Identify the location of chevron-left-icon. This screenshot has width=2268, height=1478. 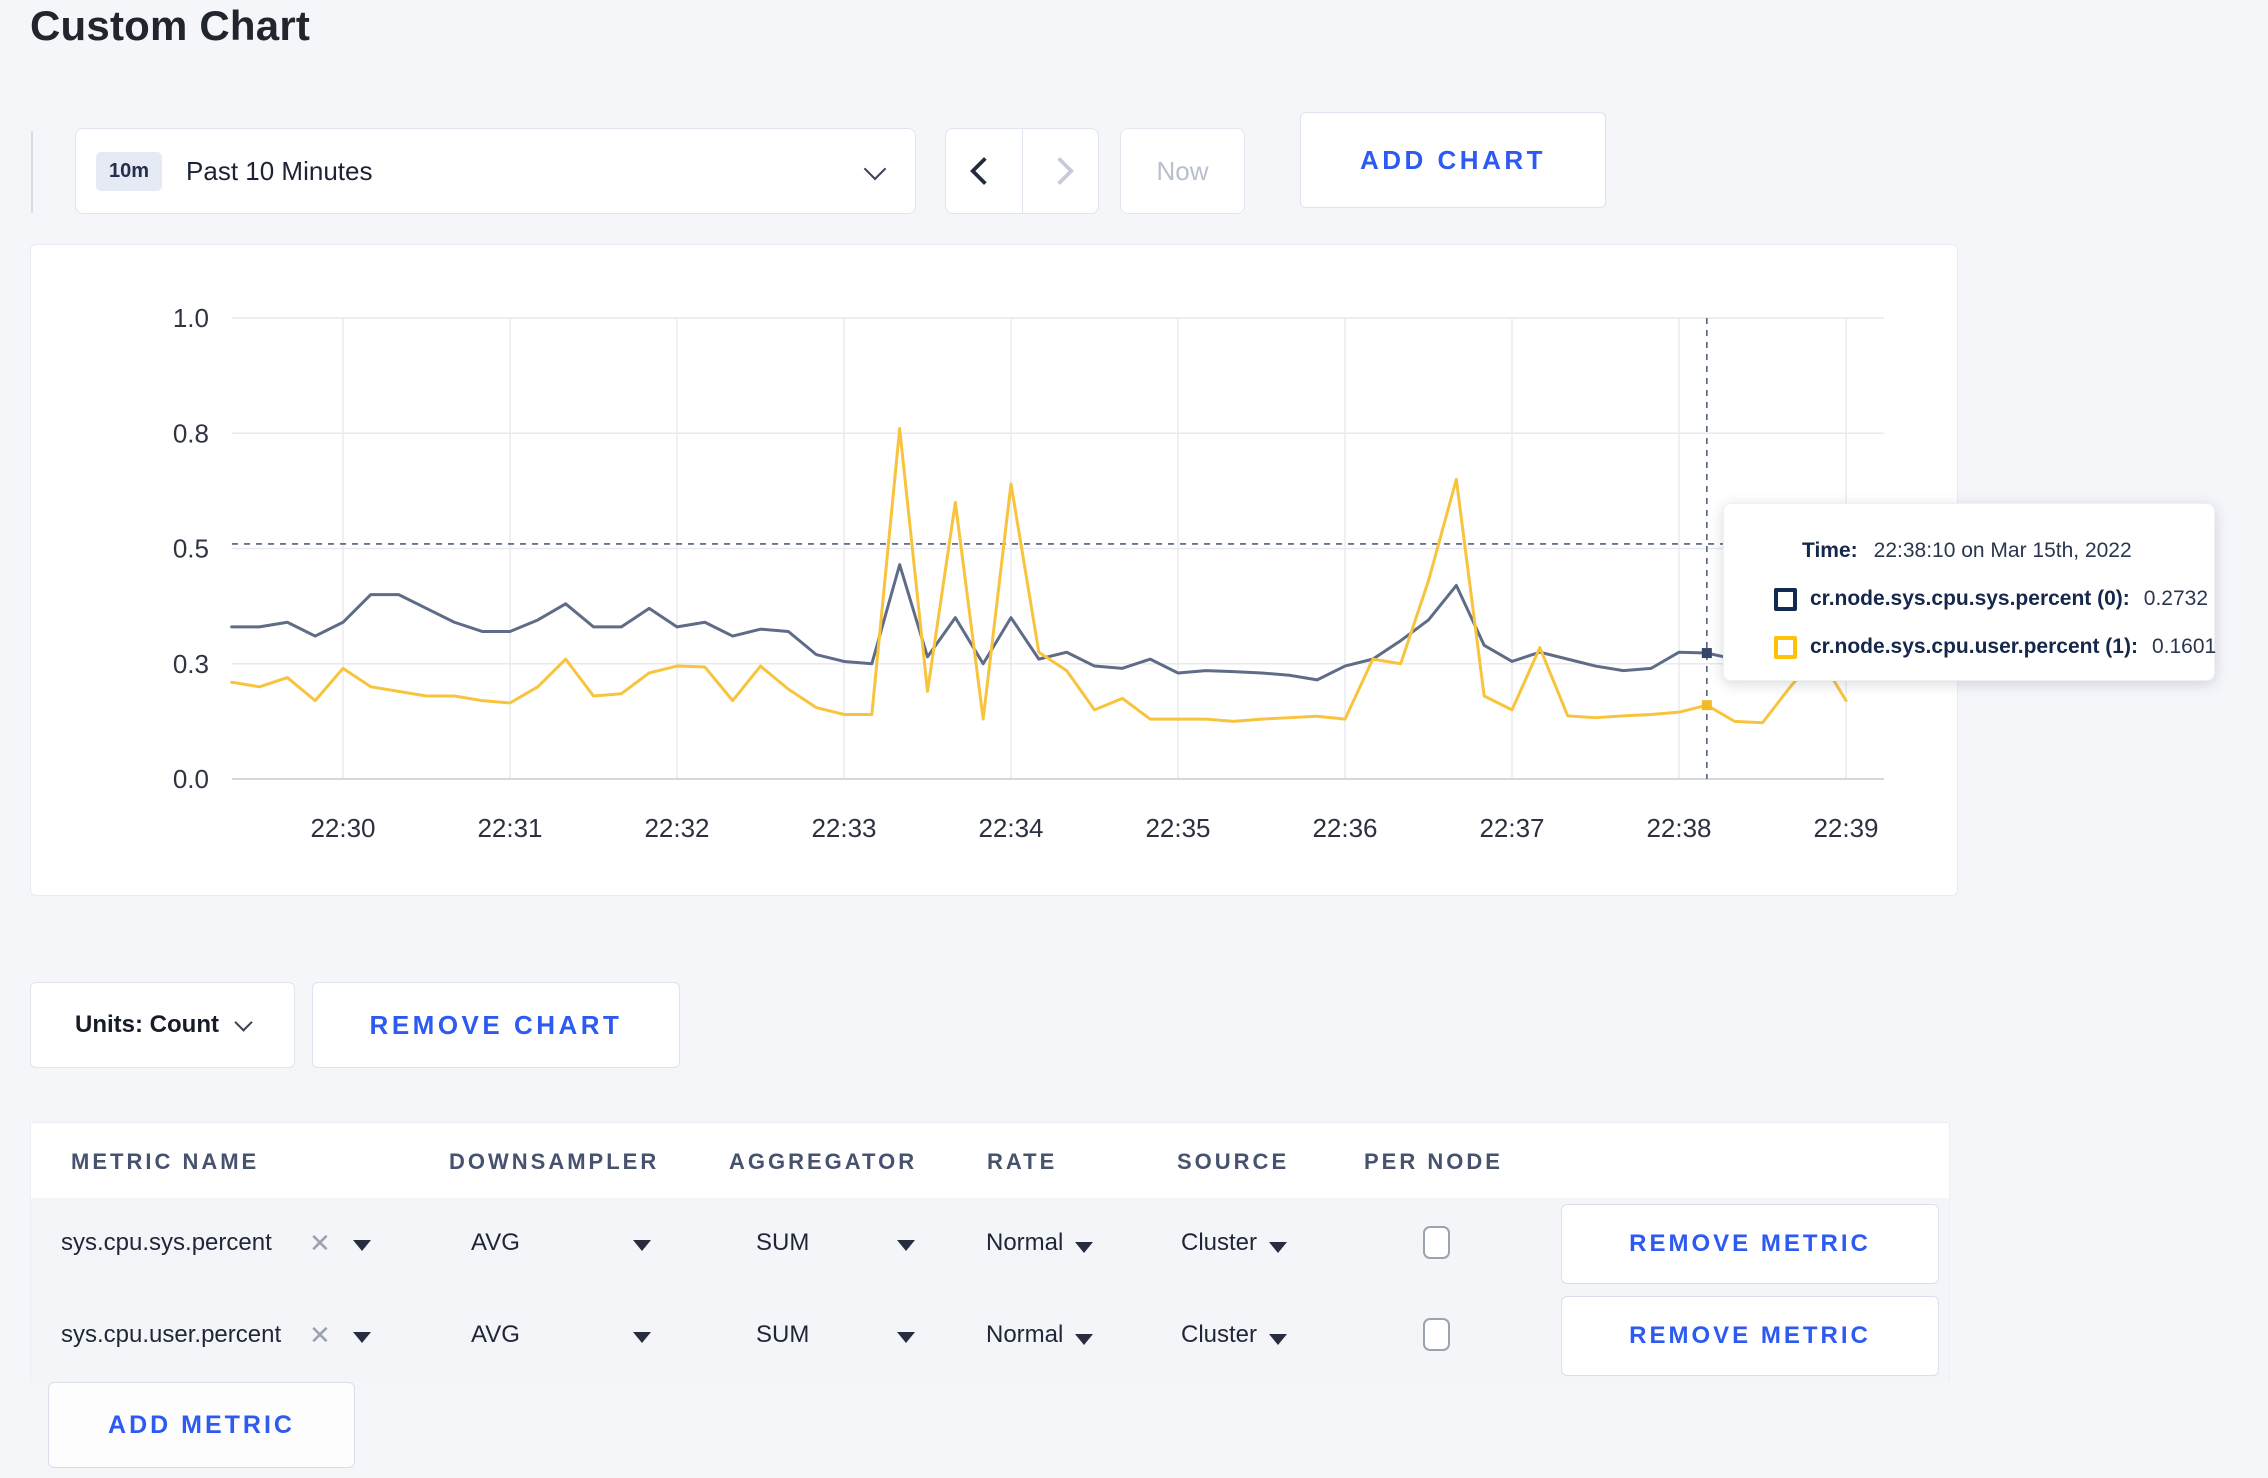
(983, 171).